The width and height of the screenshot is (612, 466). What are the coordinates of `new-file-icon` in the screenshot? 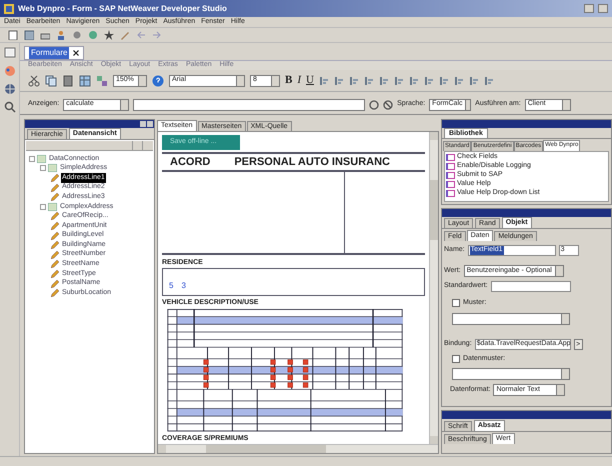 It's located at (13, 35).